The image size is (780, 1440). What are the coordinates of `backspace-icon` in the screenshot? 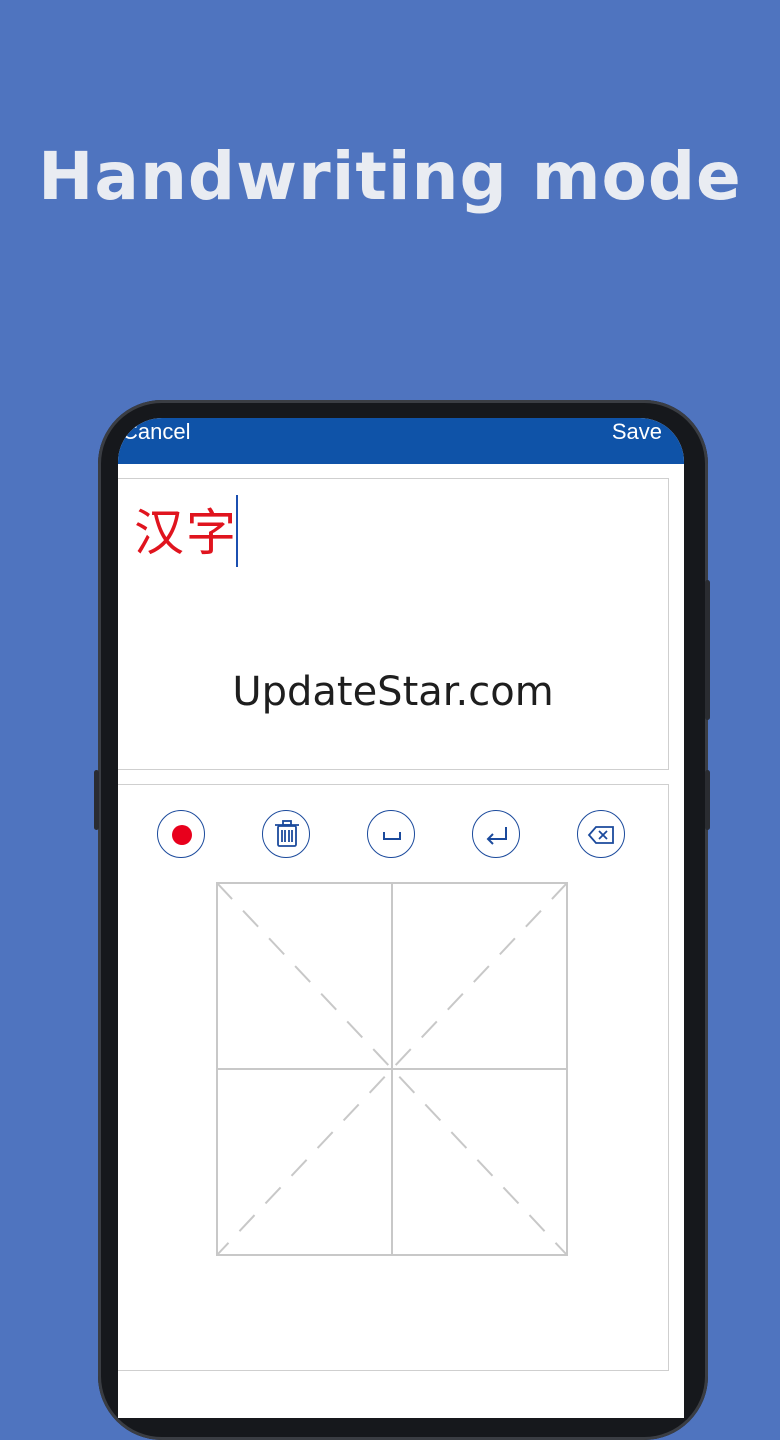 It's located at (600, 835).